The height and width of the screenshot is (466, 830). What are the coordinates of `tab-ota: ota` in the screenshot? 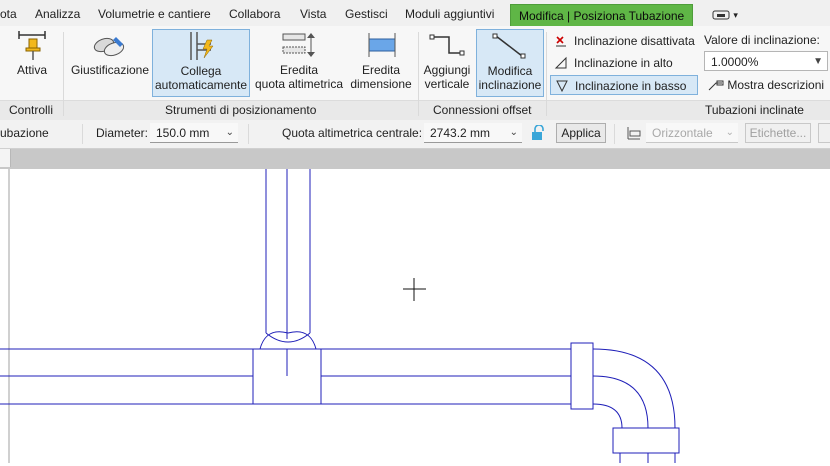 It's located at (8, 13).